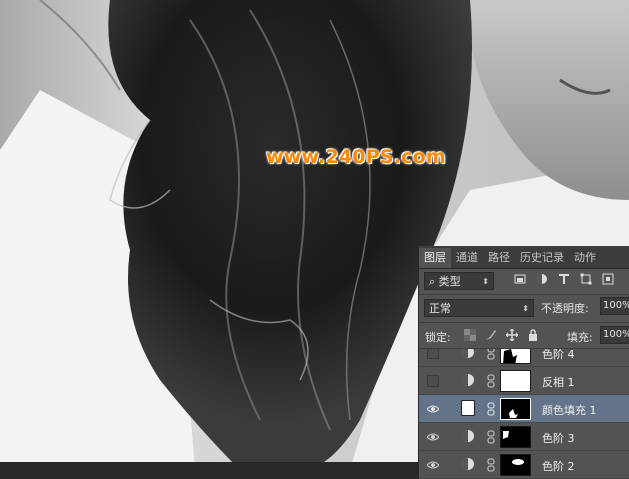 The image size is (629, 479). Describe the element at coordinates (569, 410) in the screenshot. I see `layer-name: 颜色填充 1` at that location.